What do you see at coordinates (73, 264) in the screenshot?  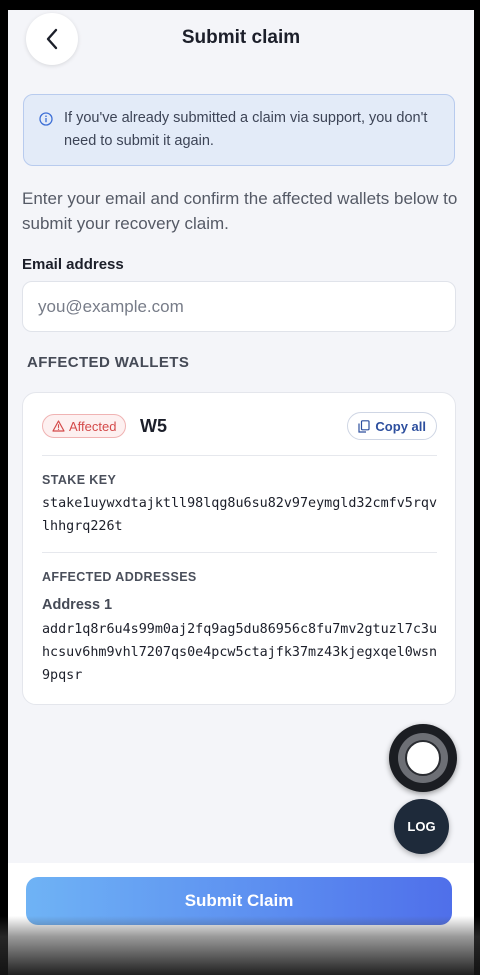 I see `email-label: Email address` at bounding box center [73, 264].